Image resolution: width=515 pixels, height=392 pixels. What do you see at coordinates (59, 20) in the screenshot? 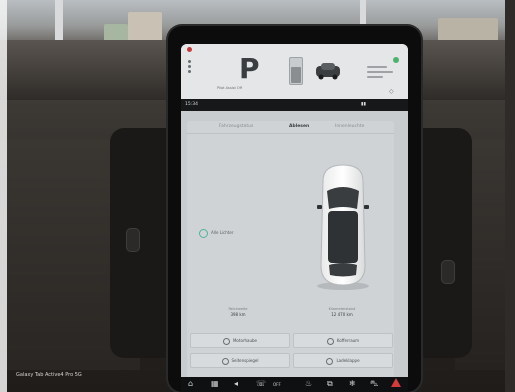
I see `window-pillar` at bounding box center [59, 20].